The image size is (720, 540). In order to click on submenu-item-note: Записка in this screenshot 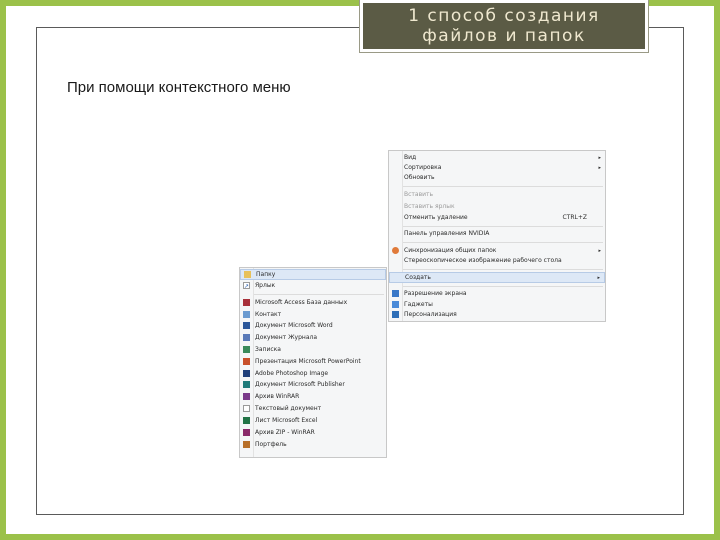, I will do `click(313, 350)`.